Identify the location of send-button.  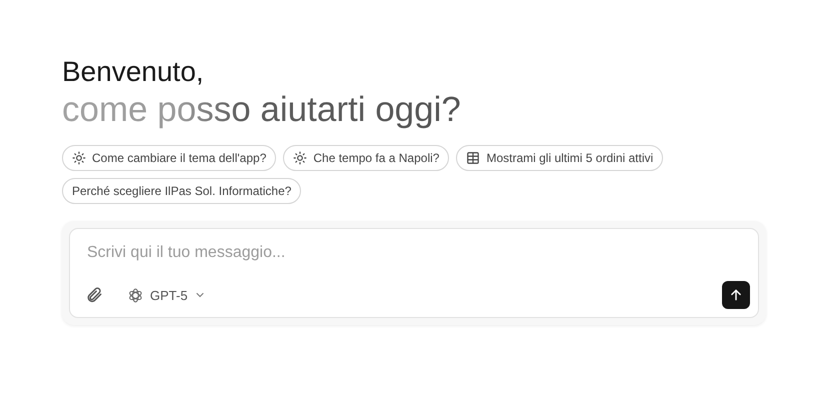
(736, 295).